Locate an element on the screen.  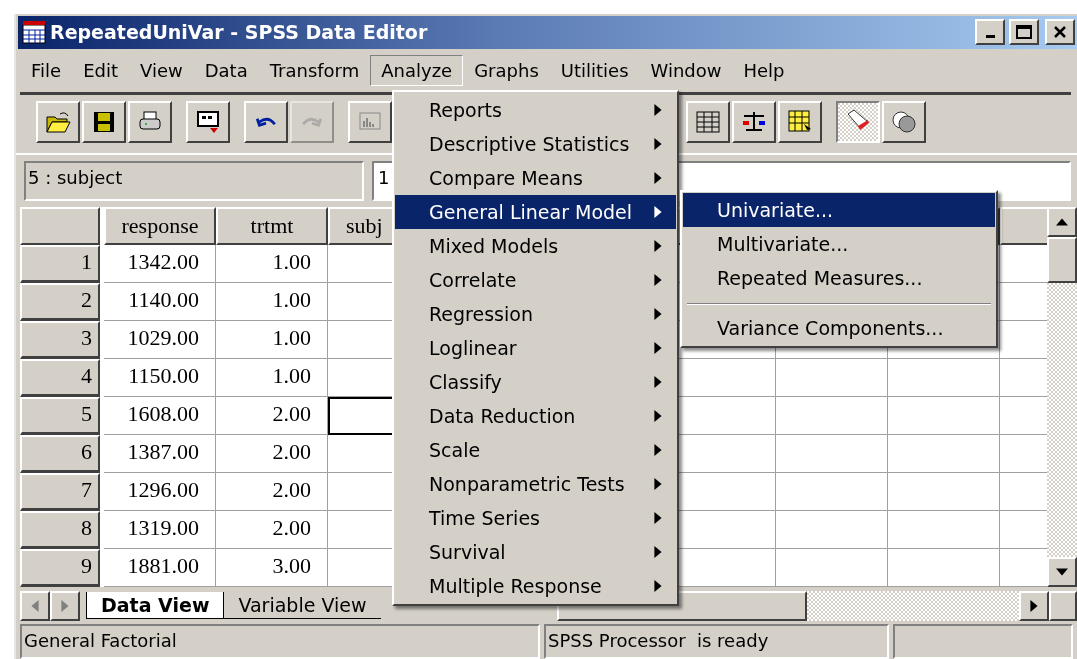
table-cell: 1319.00 is located at coordinates (160, 530).